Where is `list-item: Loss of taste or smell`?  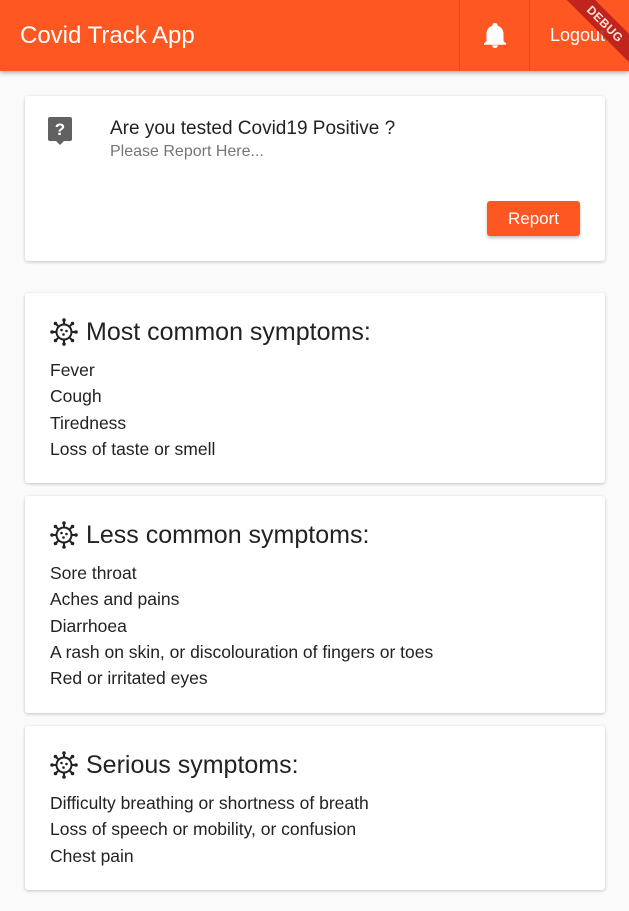 list-item: Loss of taste or smell is located at coordinates (133, 448).